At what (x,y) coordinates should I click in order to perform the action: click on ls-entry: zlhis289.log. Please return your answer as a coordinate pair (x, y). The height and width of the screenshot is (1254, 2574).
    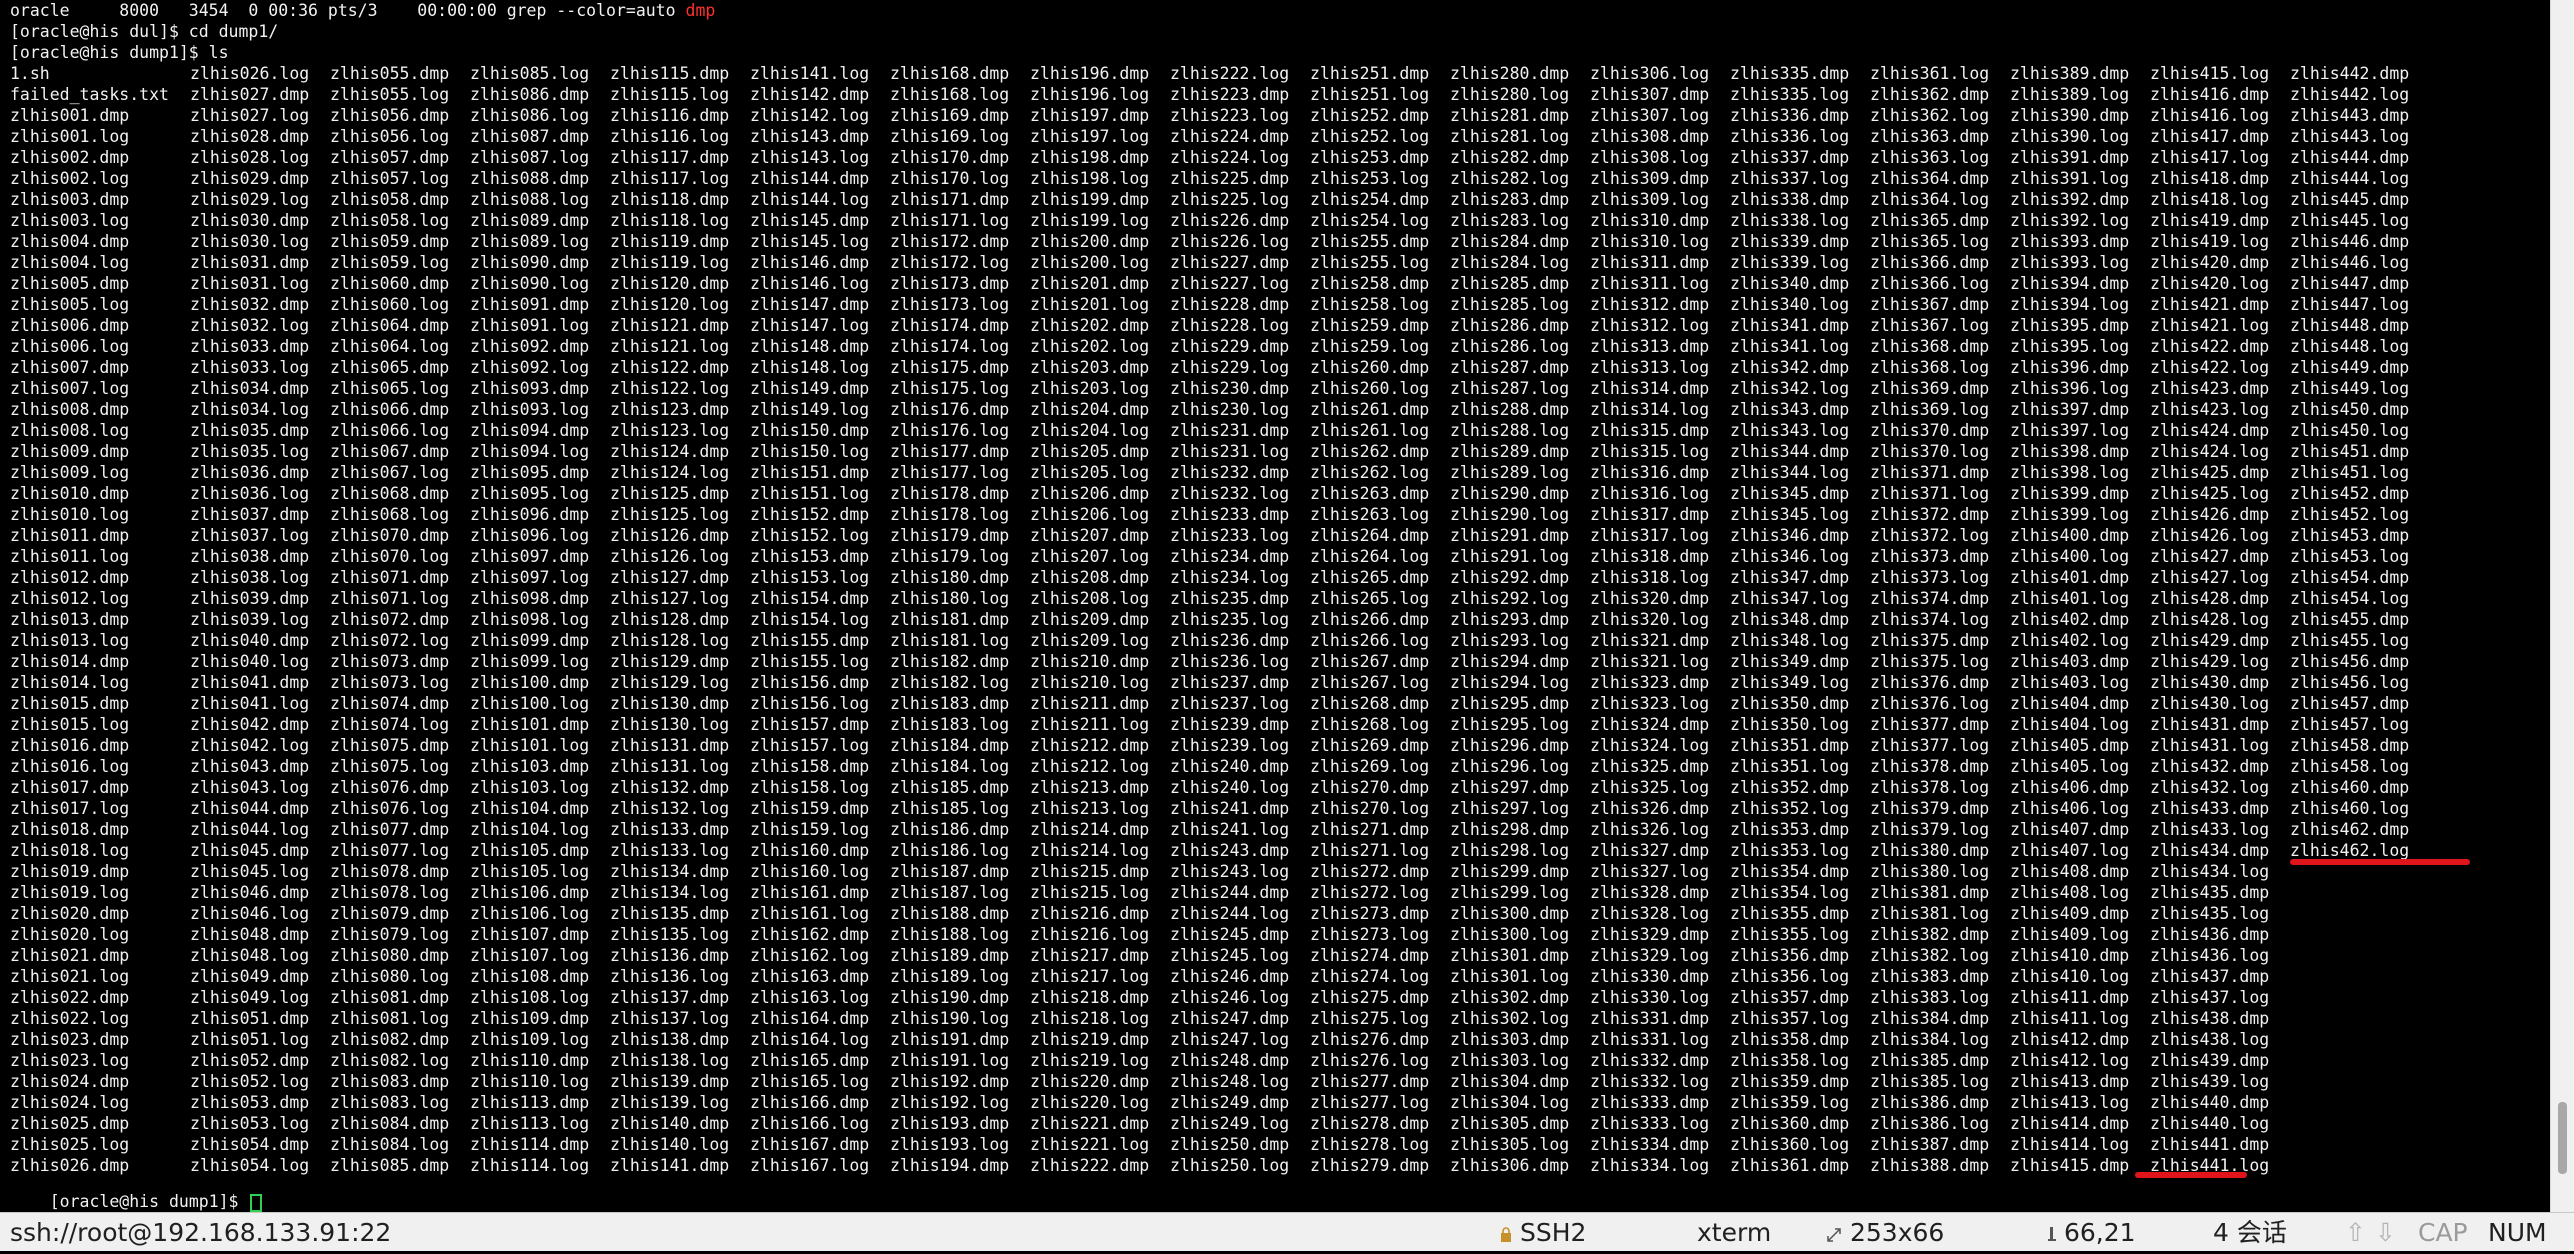
    Looking at the image, I should click on (1510, 472).